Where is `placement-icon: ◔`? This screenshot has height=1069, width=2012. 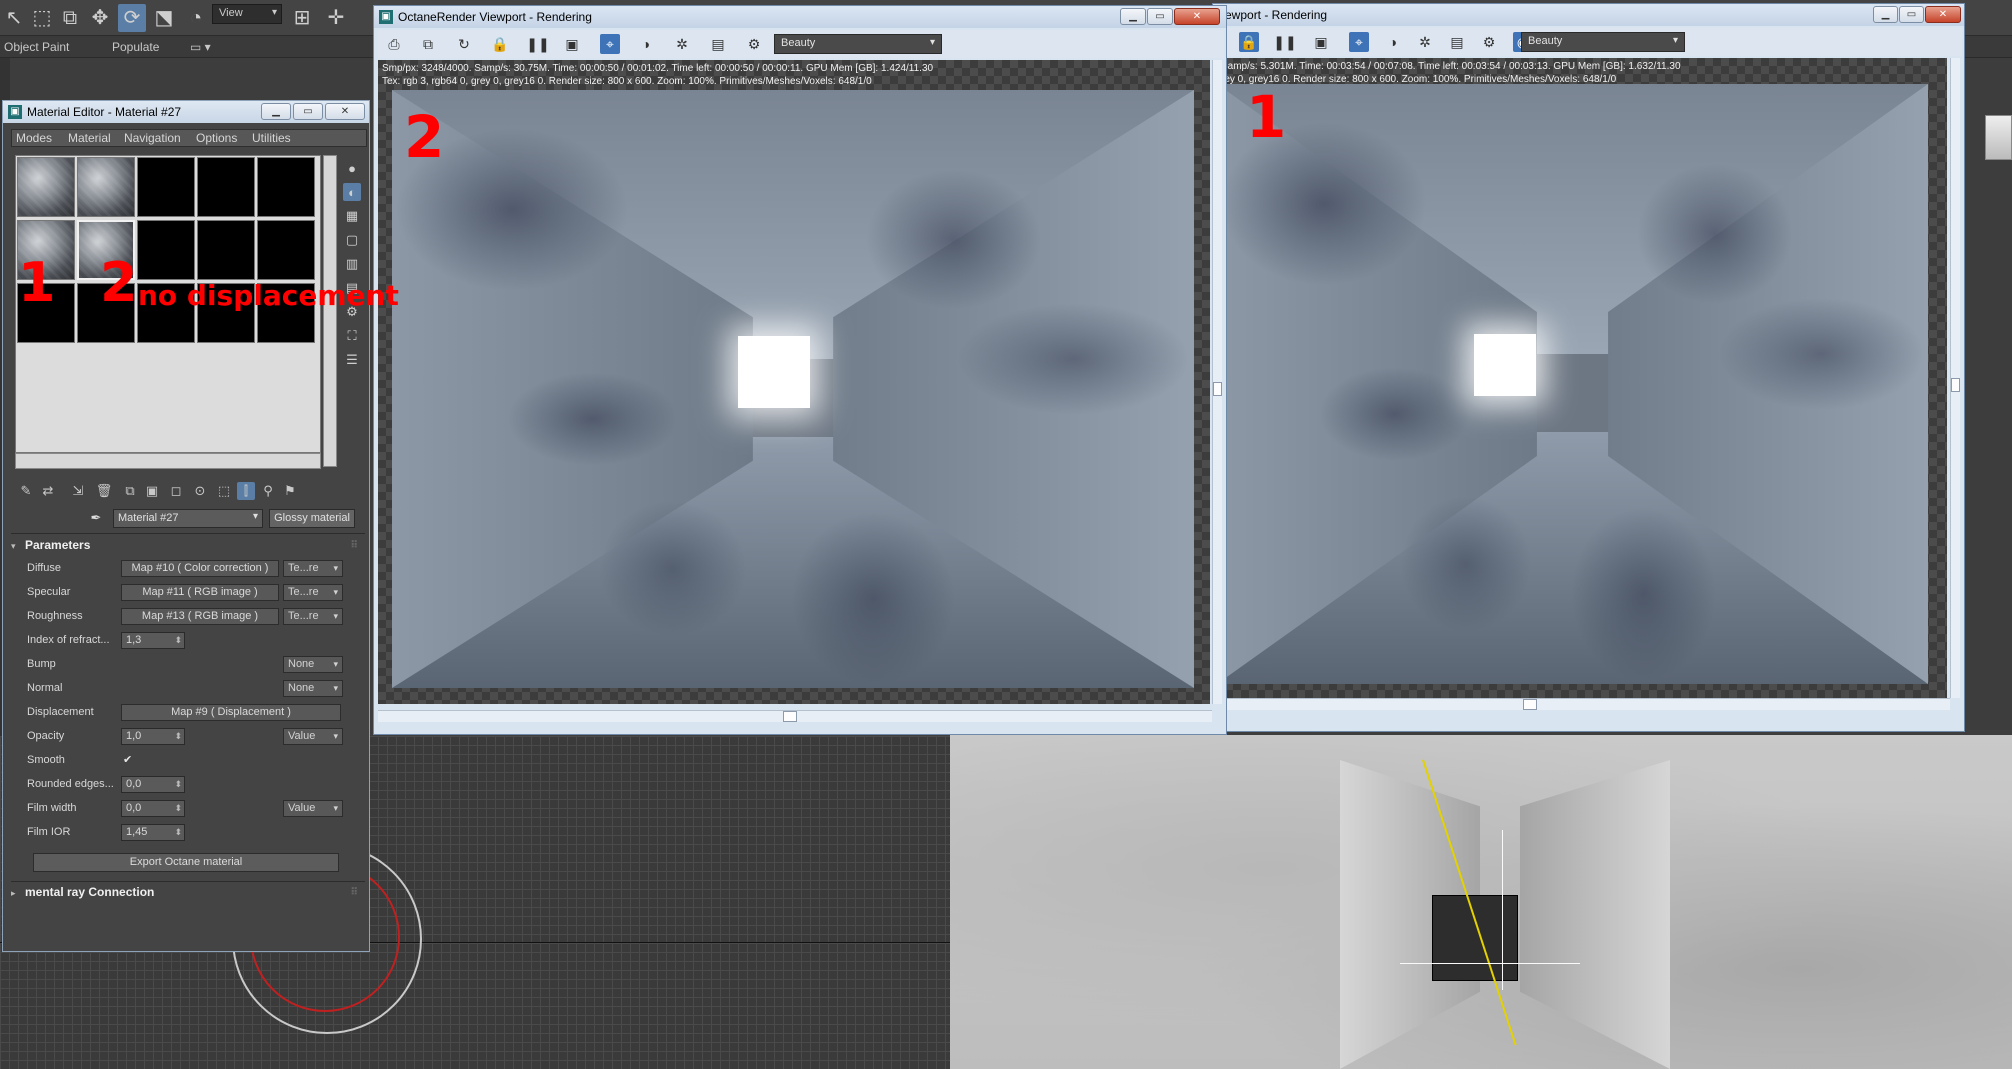
placement-icon: ◔ is located at coordinates (196, 18).